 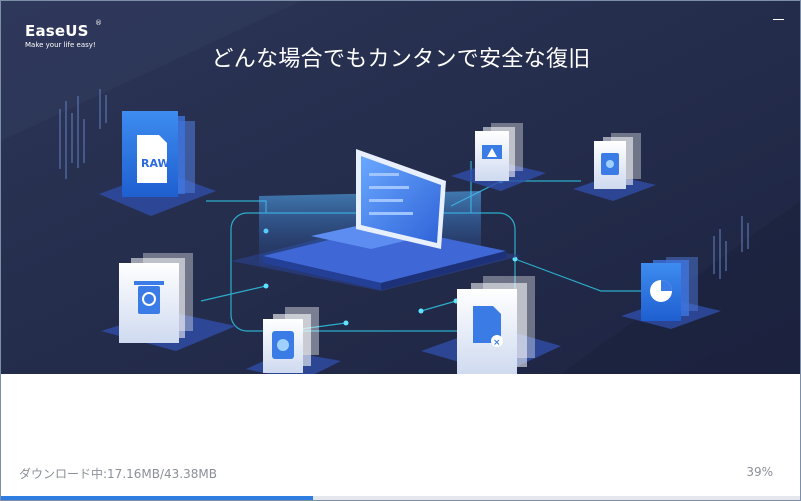 I want to click on easeus-logo: EaseUS ® Make your life easy!, so click(x=63, y=34).